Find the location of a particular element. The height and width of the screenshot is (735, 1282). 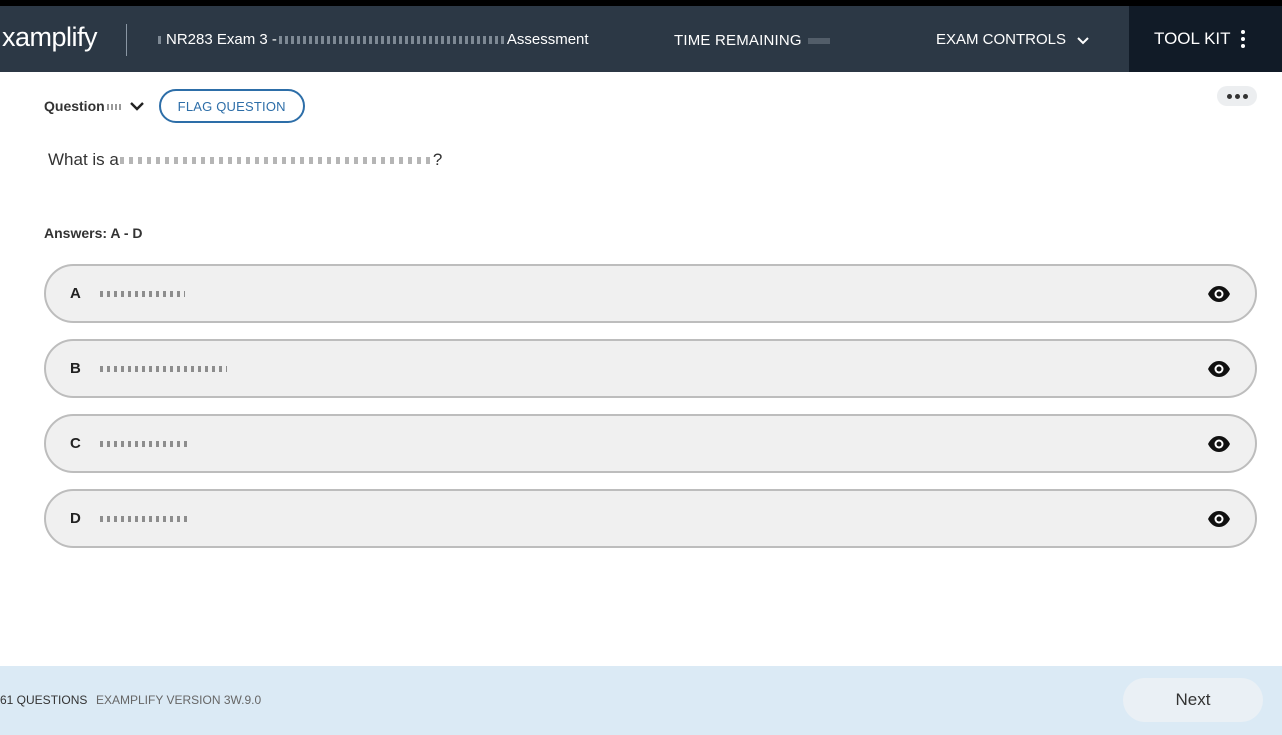

option-letter: D is located at coordinates (75, 518).